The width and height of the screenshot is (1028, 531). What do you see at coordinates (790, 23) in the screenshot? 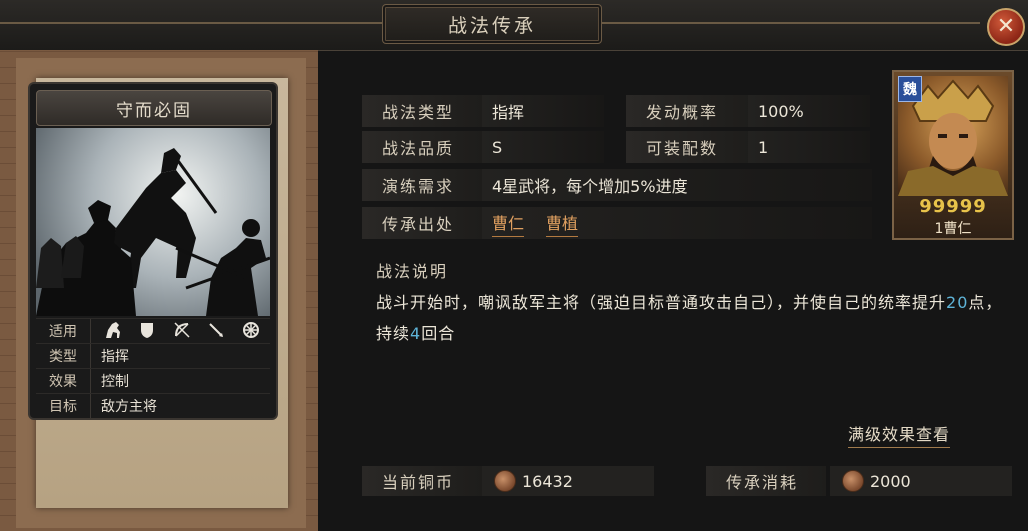
I see `header-rule-right` at bounding box center [790, 23].